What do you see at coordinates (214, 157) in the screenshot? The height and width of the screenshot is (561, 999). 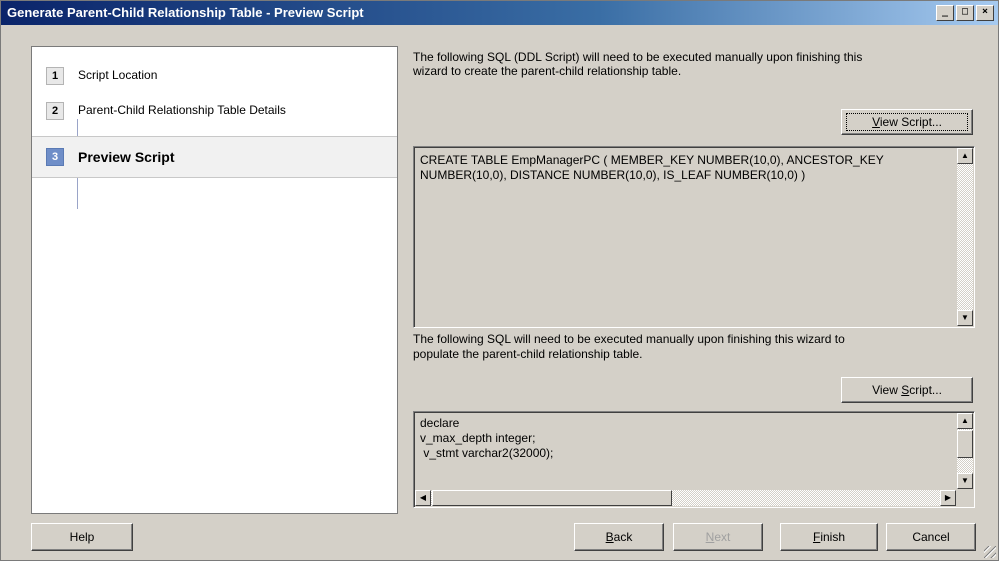 I see `step-preview-script: 3 Preview Script` at bounding box center [214, 157].